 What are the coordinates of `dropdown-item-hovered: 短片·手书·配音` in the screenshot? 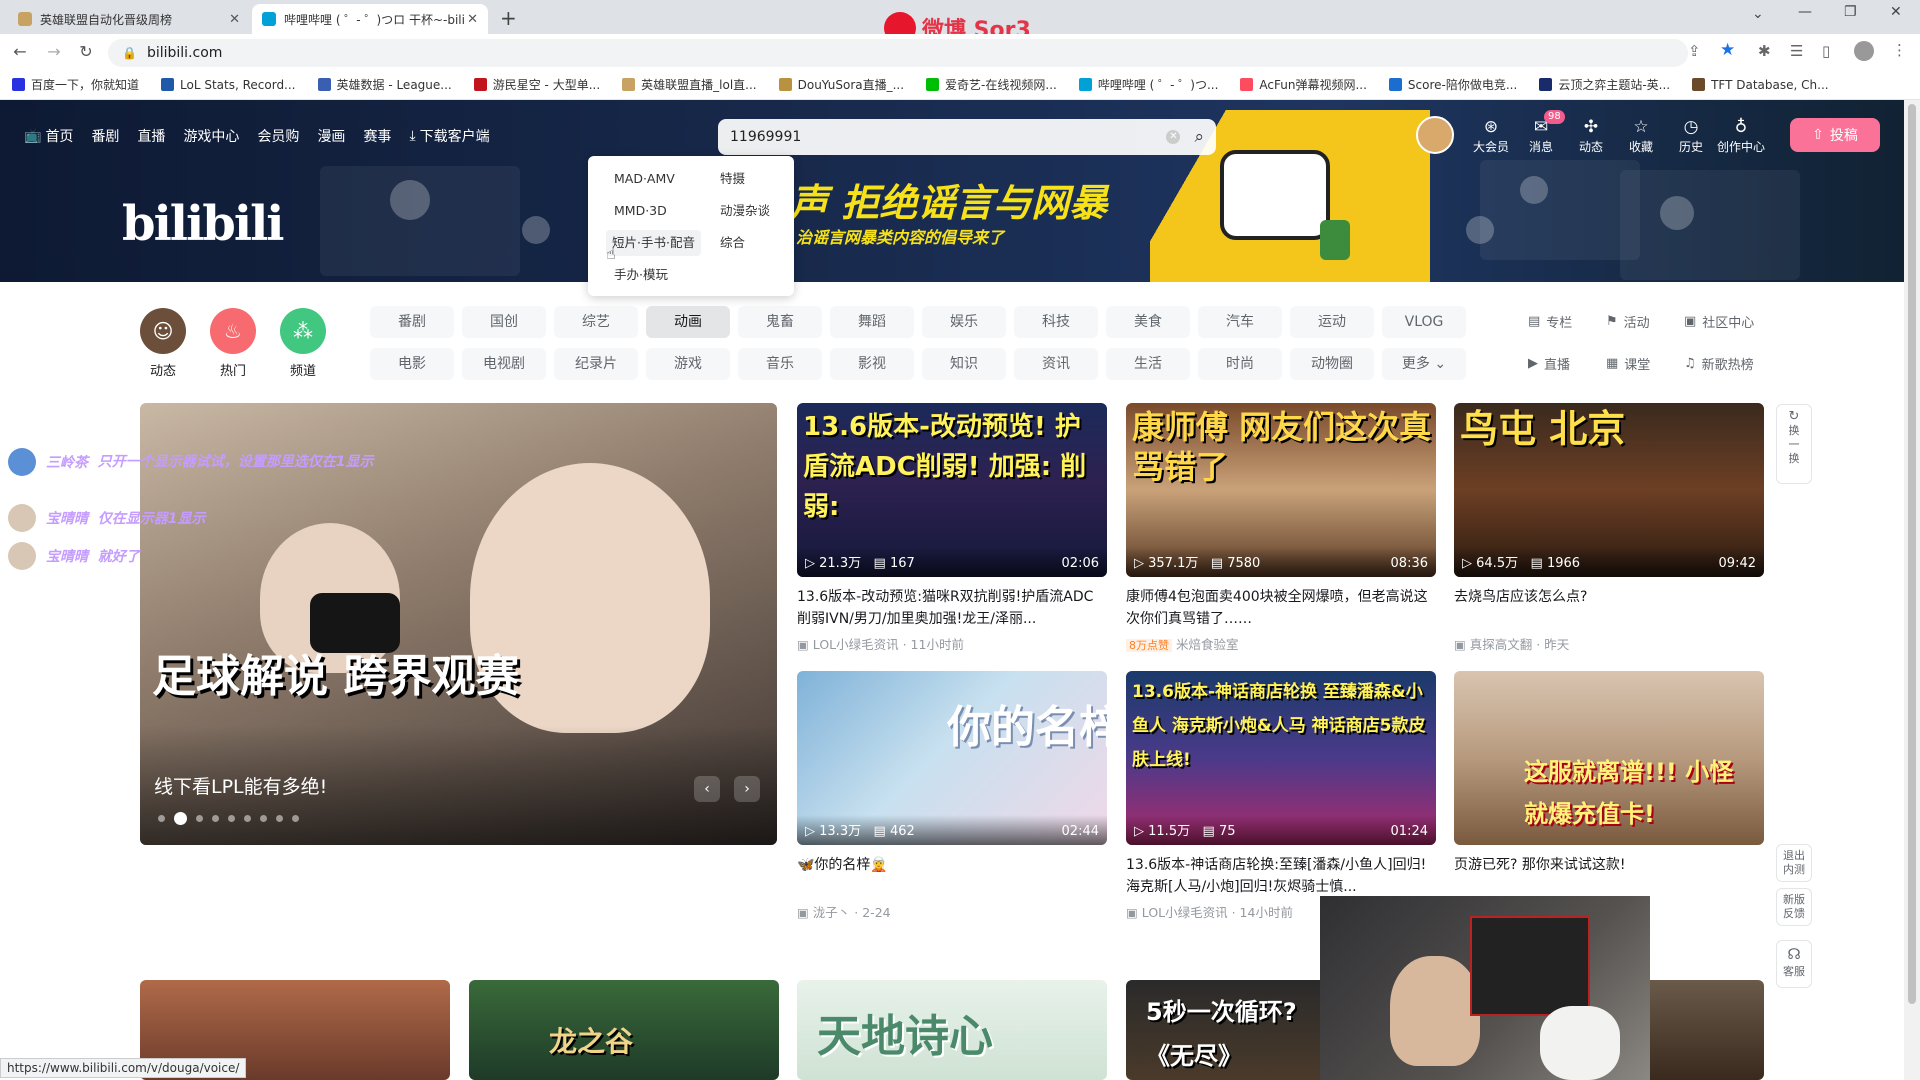 It's located at (653, 243).